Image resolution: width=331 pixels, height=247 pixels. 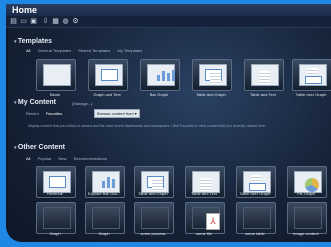 I want to click on template-table-and-text, so click(x=264, y=75).